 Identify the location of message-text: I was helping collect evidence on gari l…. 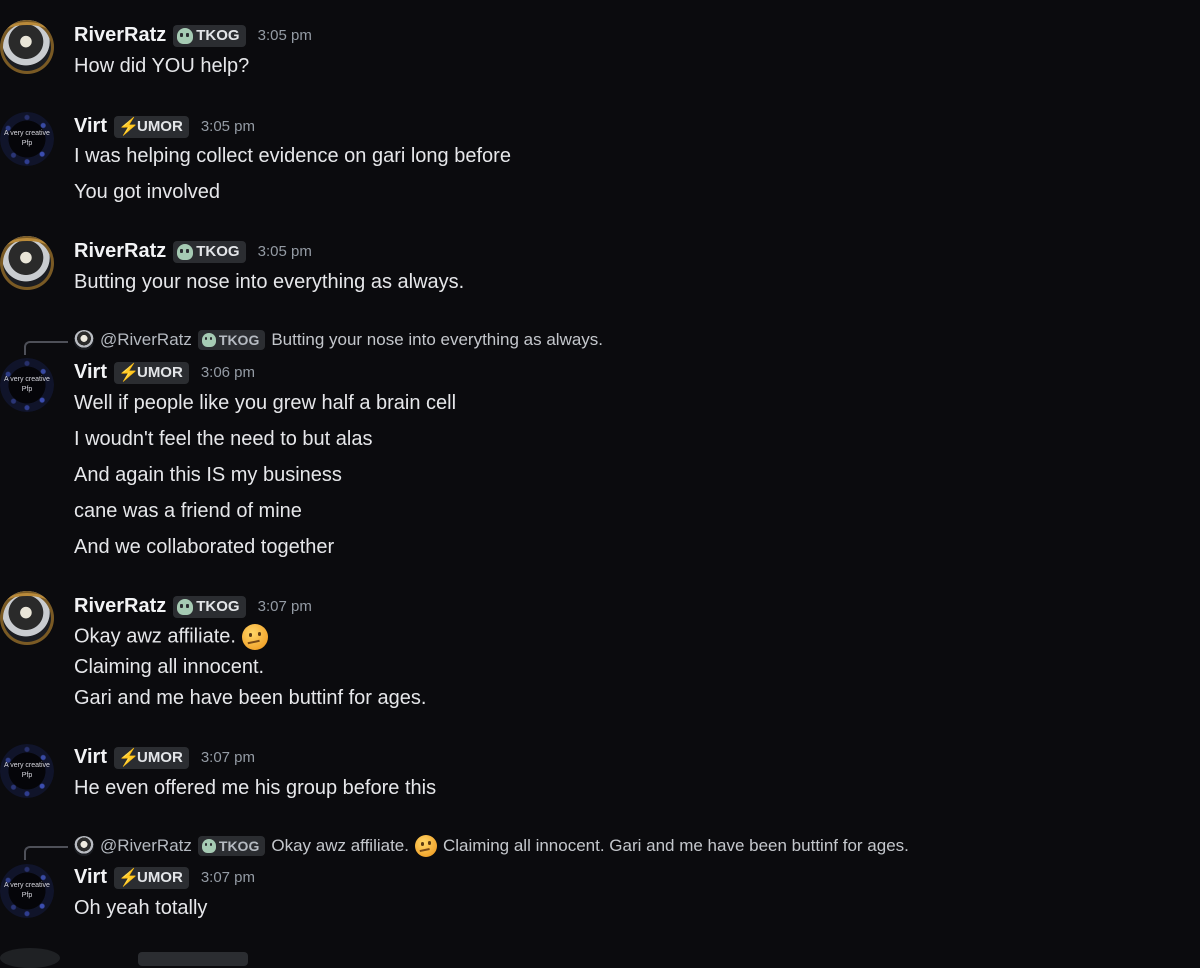
(292, 156).